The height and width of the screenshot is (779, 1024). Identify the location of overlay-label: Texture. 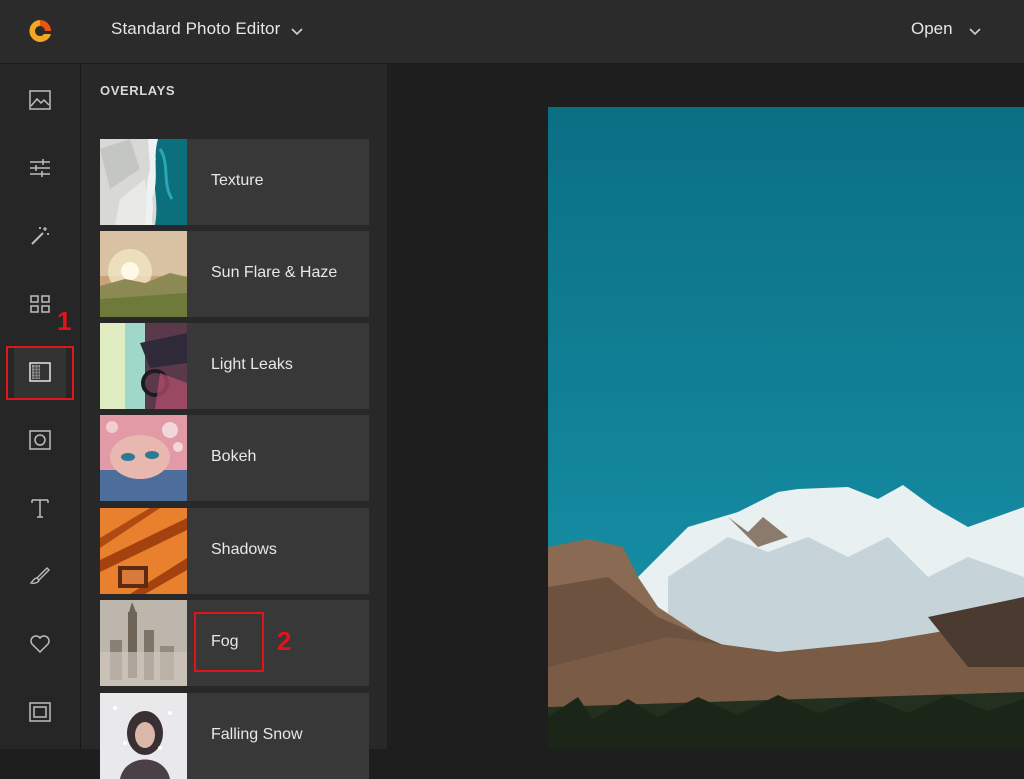
(237, 181).